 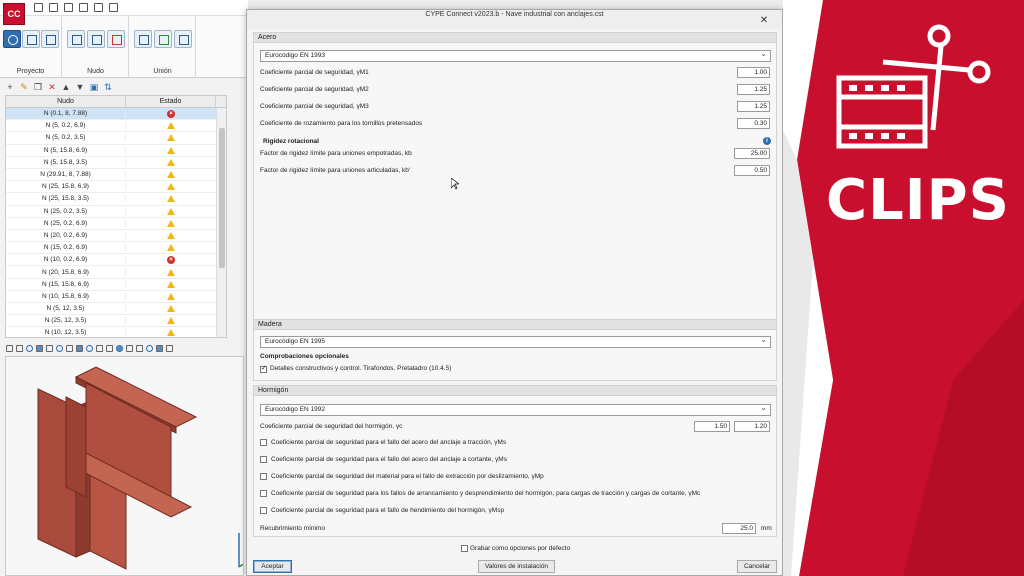 I want to click on node-edit-button, so click(x=96, y=39).